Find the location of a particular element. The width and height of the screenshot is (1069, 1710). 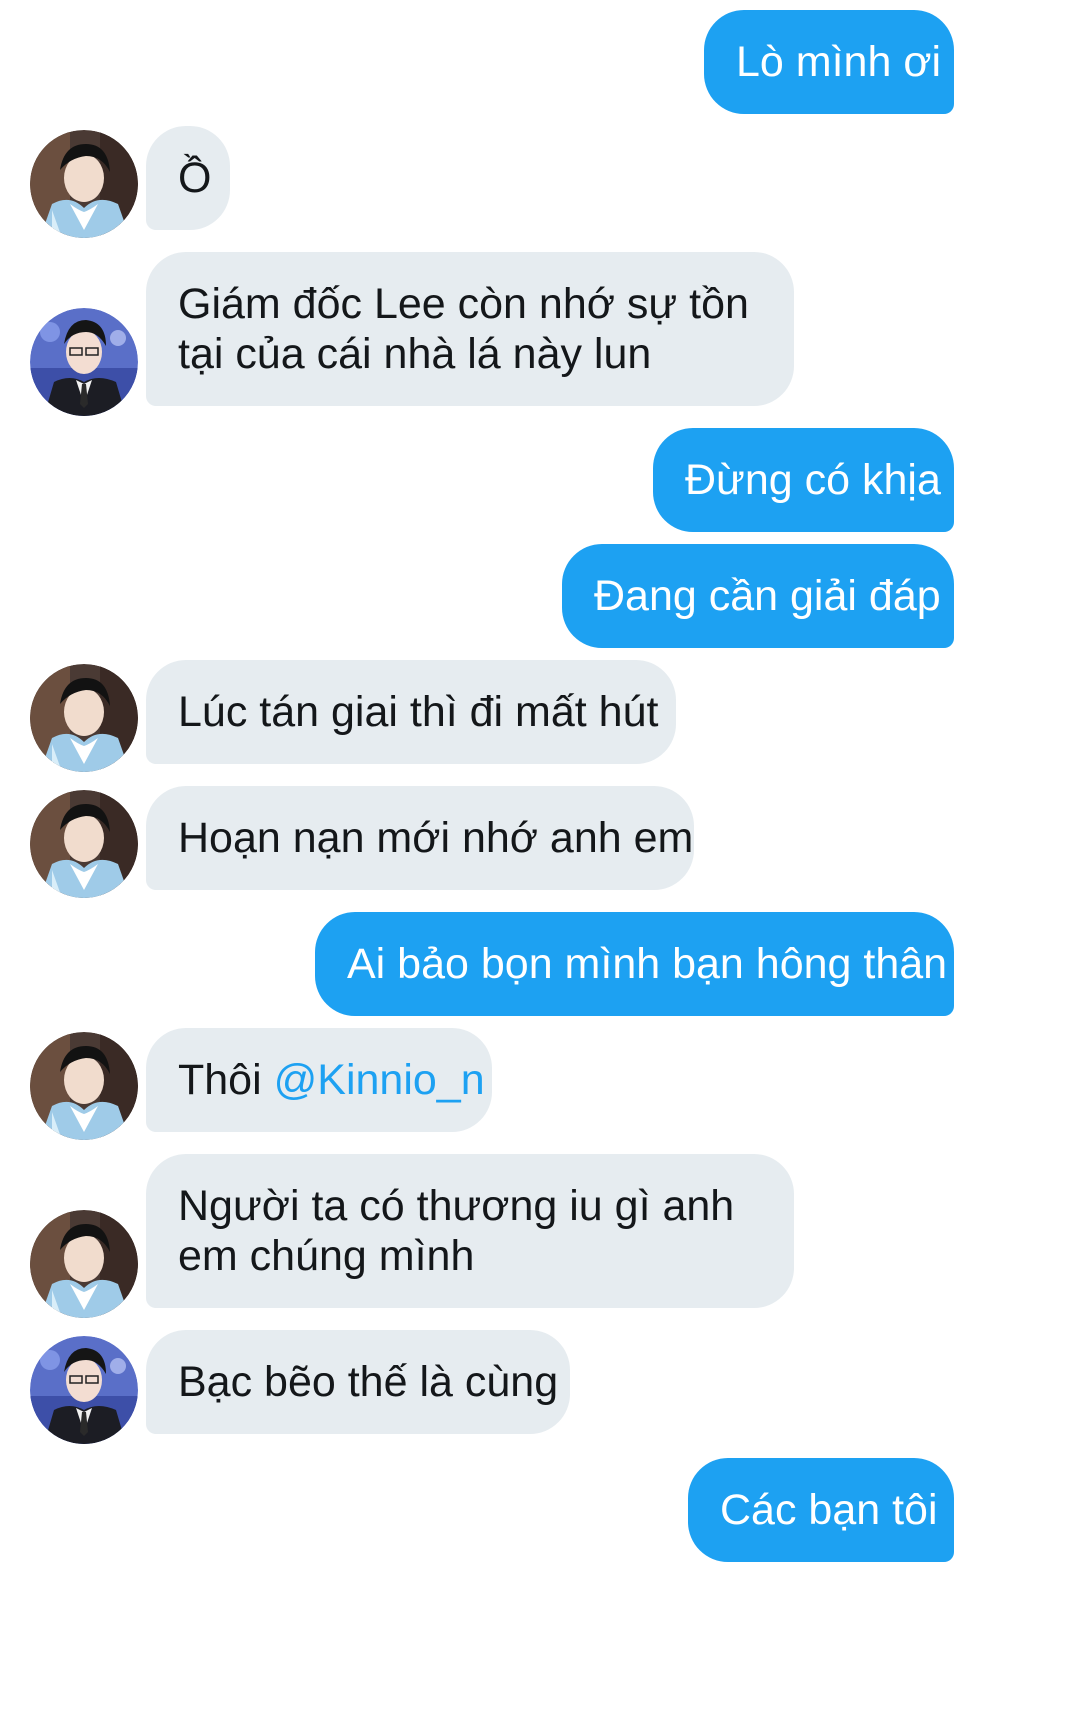

message-text: Lúc tán giai thì đi mất hút is located at coordinates (418, 712).